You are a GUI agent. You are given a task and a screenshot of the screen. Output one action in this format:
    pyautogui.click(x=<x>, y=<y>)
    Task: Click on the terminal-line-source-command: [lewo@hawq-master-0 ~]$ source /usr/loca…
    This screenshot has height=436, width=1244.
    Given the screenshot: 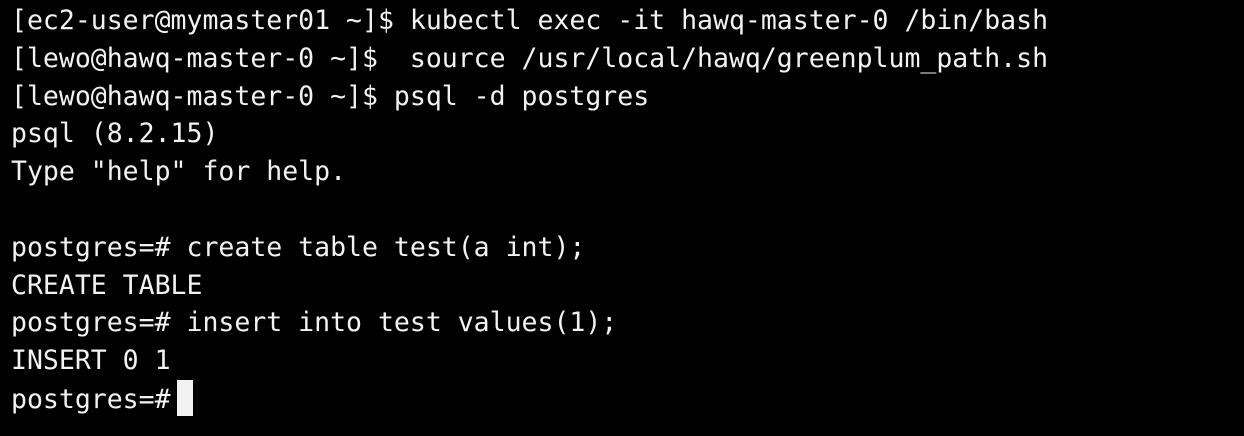 What is the action you would take?
    pyautogui.click(x=530, y=58)
    